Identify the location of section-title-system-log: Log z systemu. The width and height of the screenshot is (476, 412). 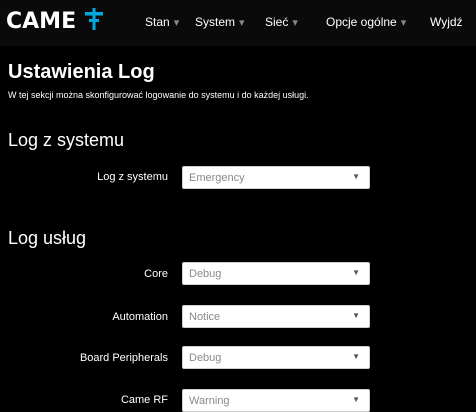
(66, 140).